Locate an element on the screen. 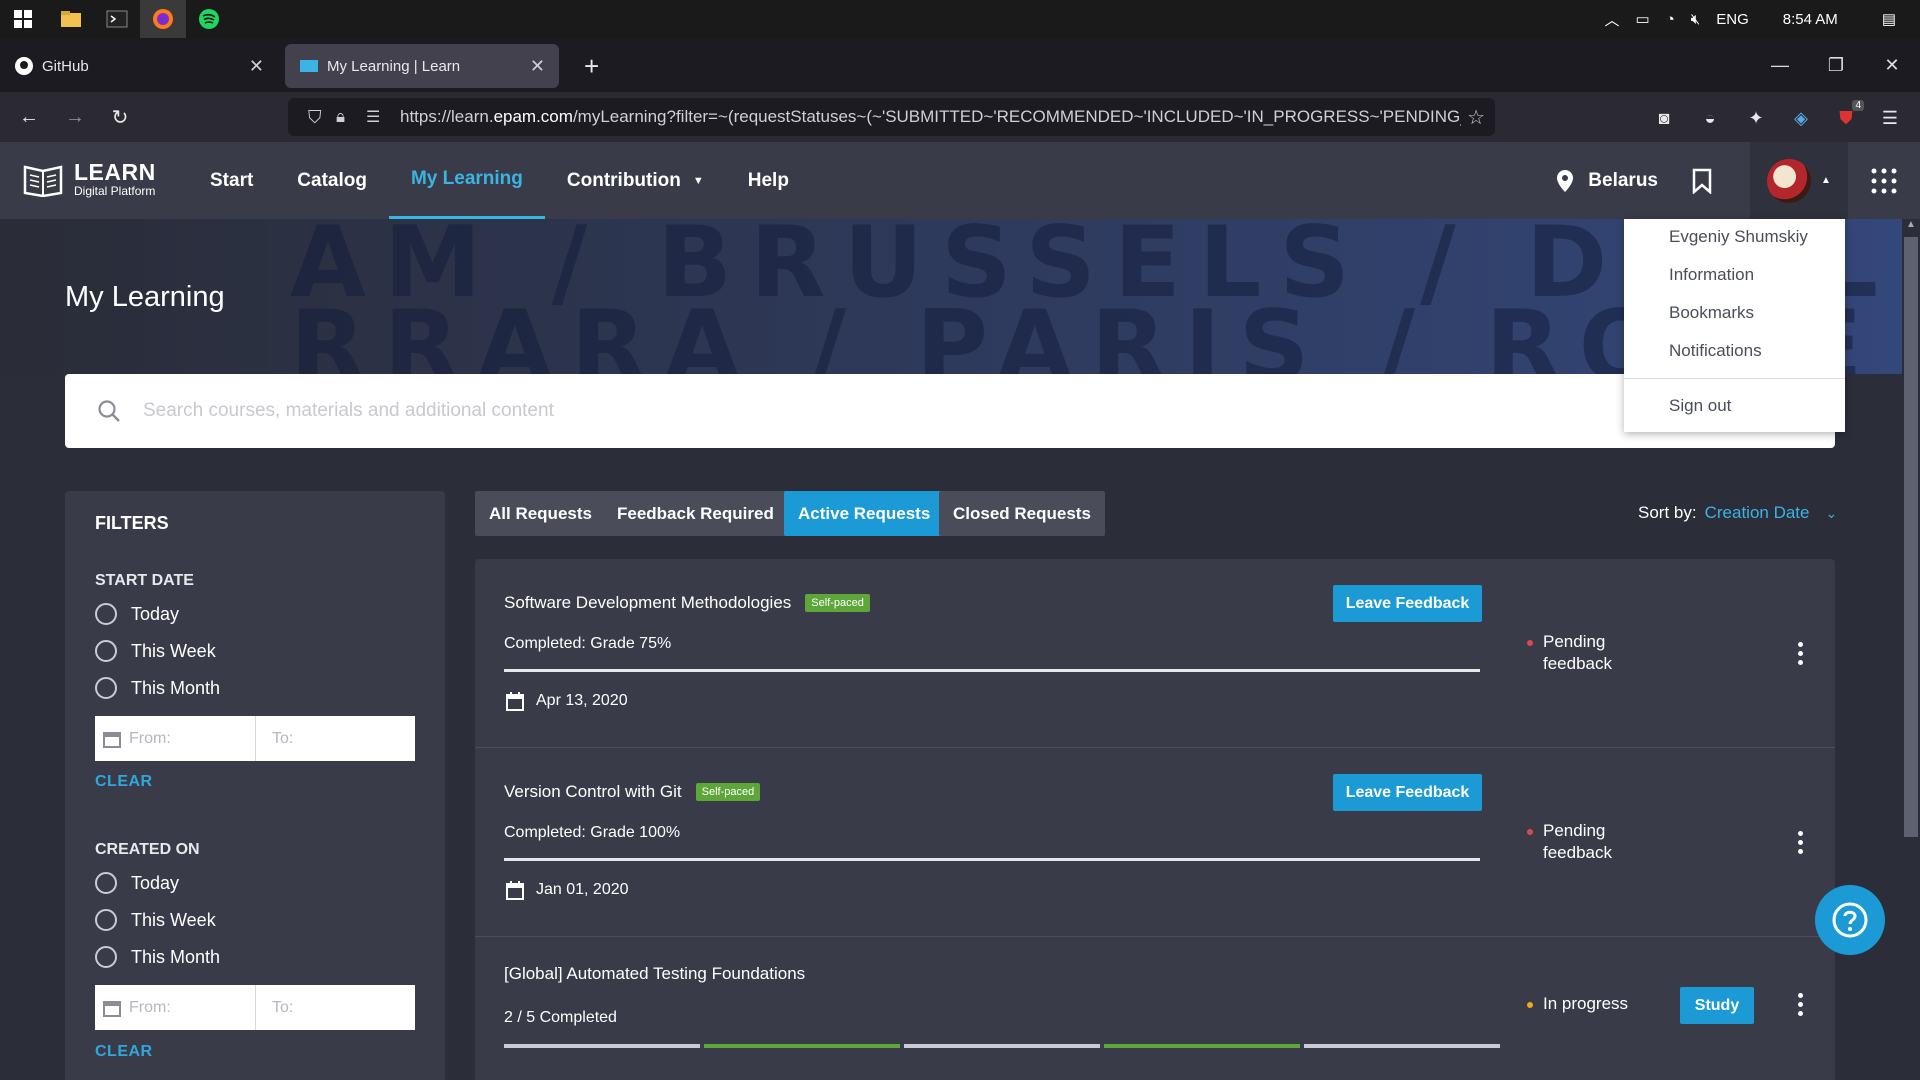 This screenshot has width=1920, height=1080. scroll-up-icon: ▲ is located at coordinates (1911, 224).